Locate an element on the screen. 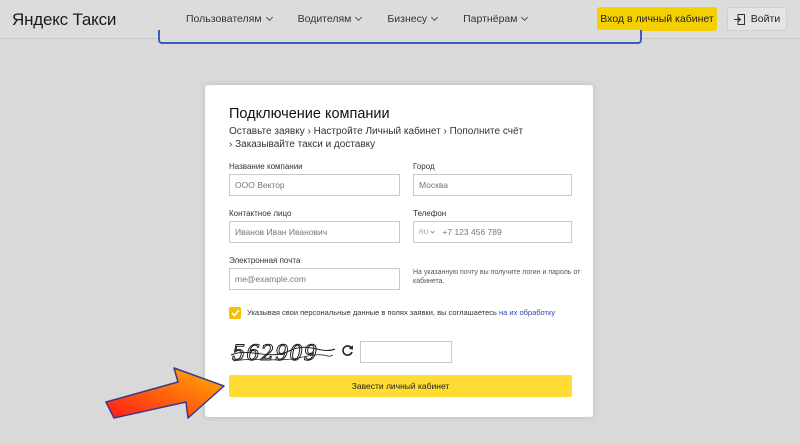  phone-input: RU +7 123 456 789 is located at coordinates (492, 232).